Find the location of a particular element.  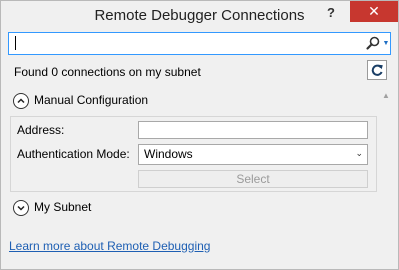

authentication-mode-select: Windows ⌄ is located at coordinates (253, 154).